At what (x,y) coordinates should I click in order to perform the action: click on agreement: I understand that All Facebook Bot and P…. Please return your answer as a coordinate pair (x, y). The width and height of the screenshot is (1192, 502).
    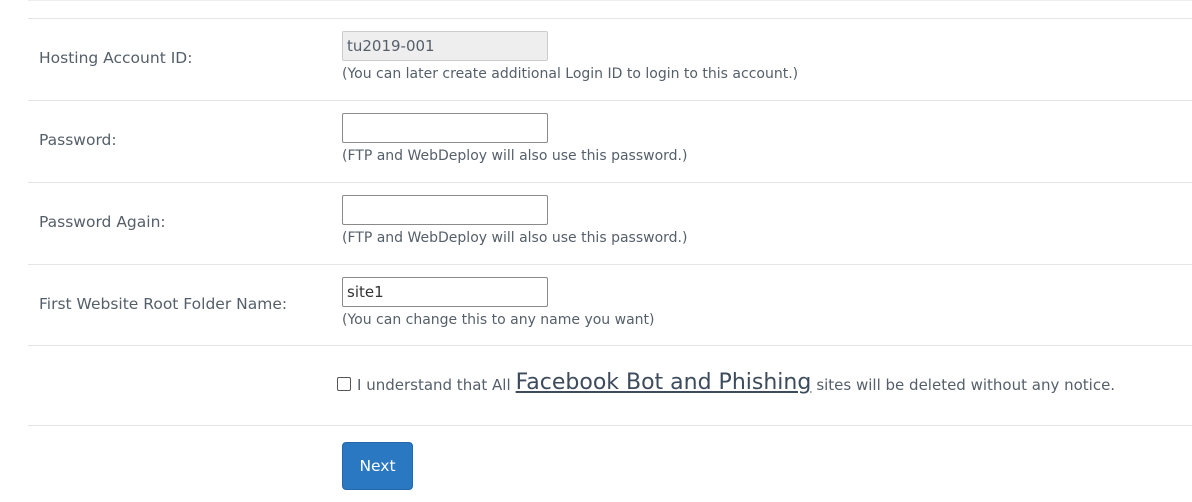
    Looking at the image, I should click on (726, 383).